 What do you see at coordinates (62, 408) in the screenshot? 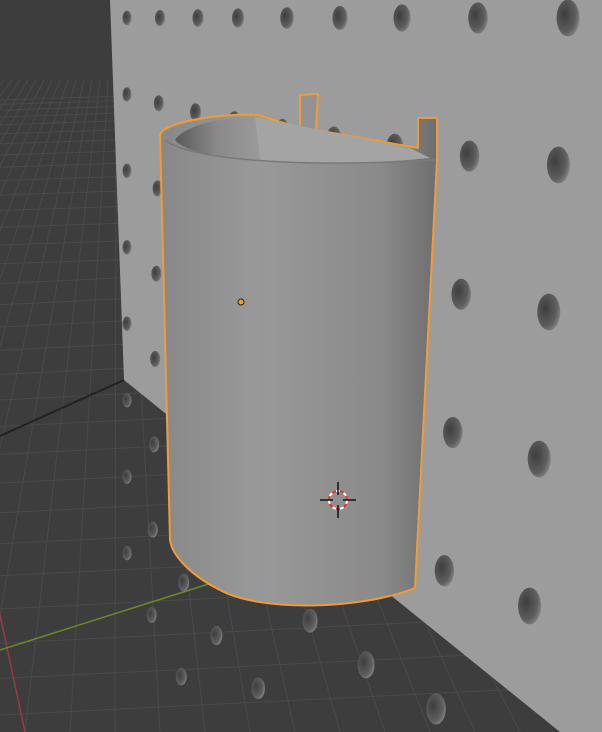
I see `pegboard-edge` at bounding box center [62, 408].